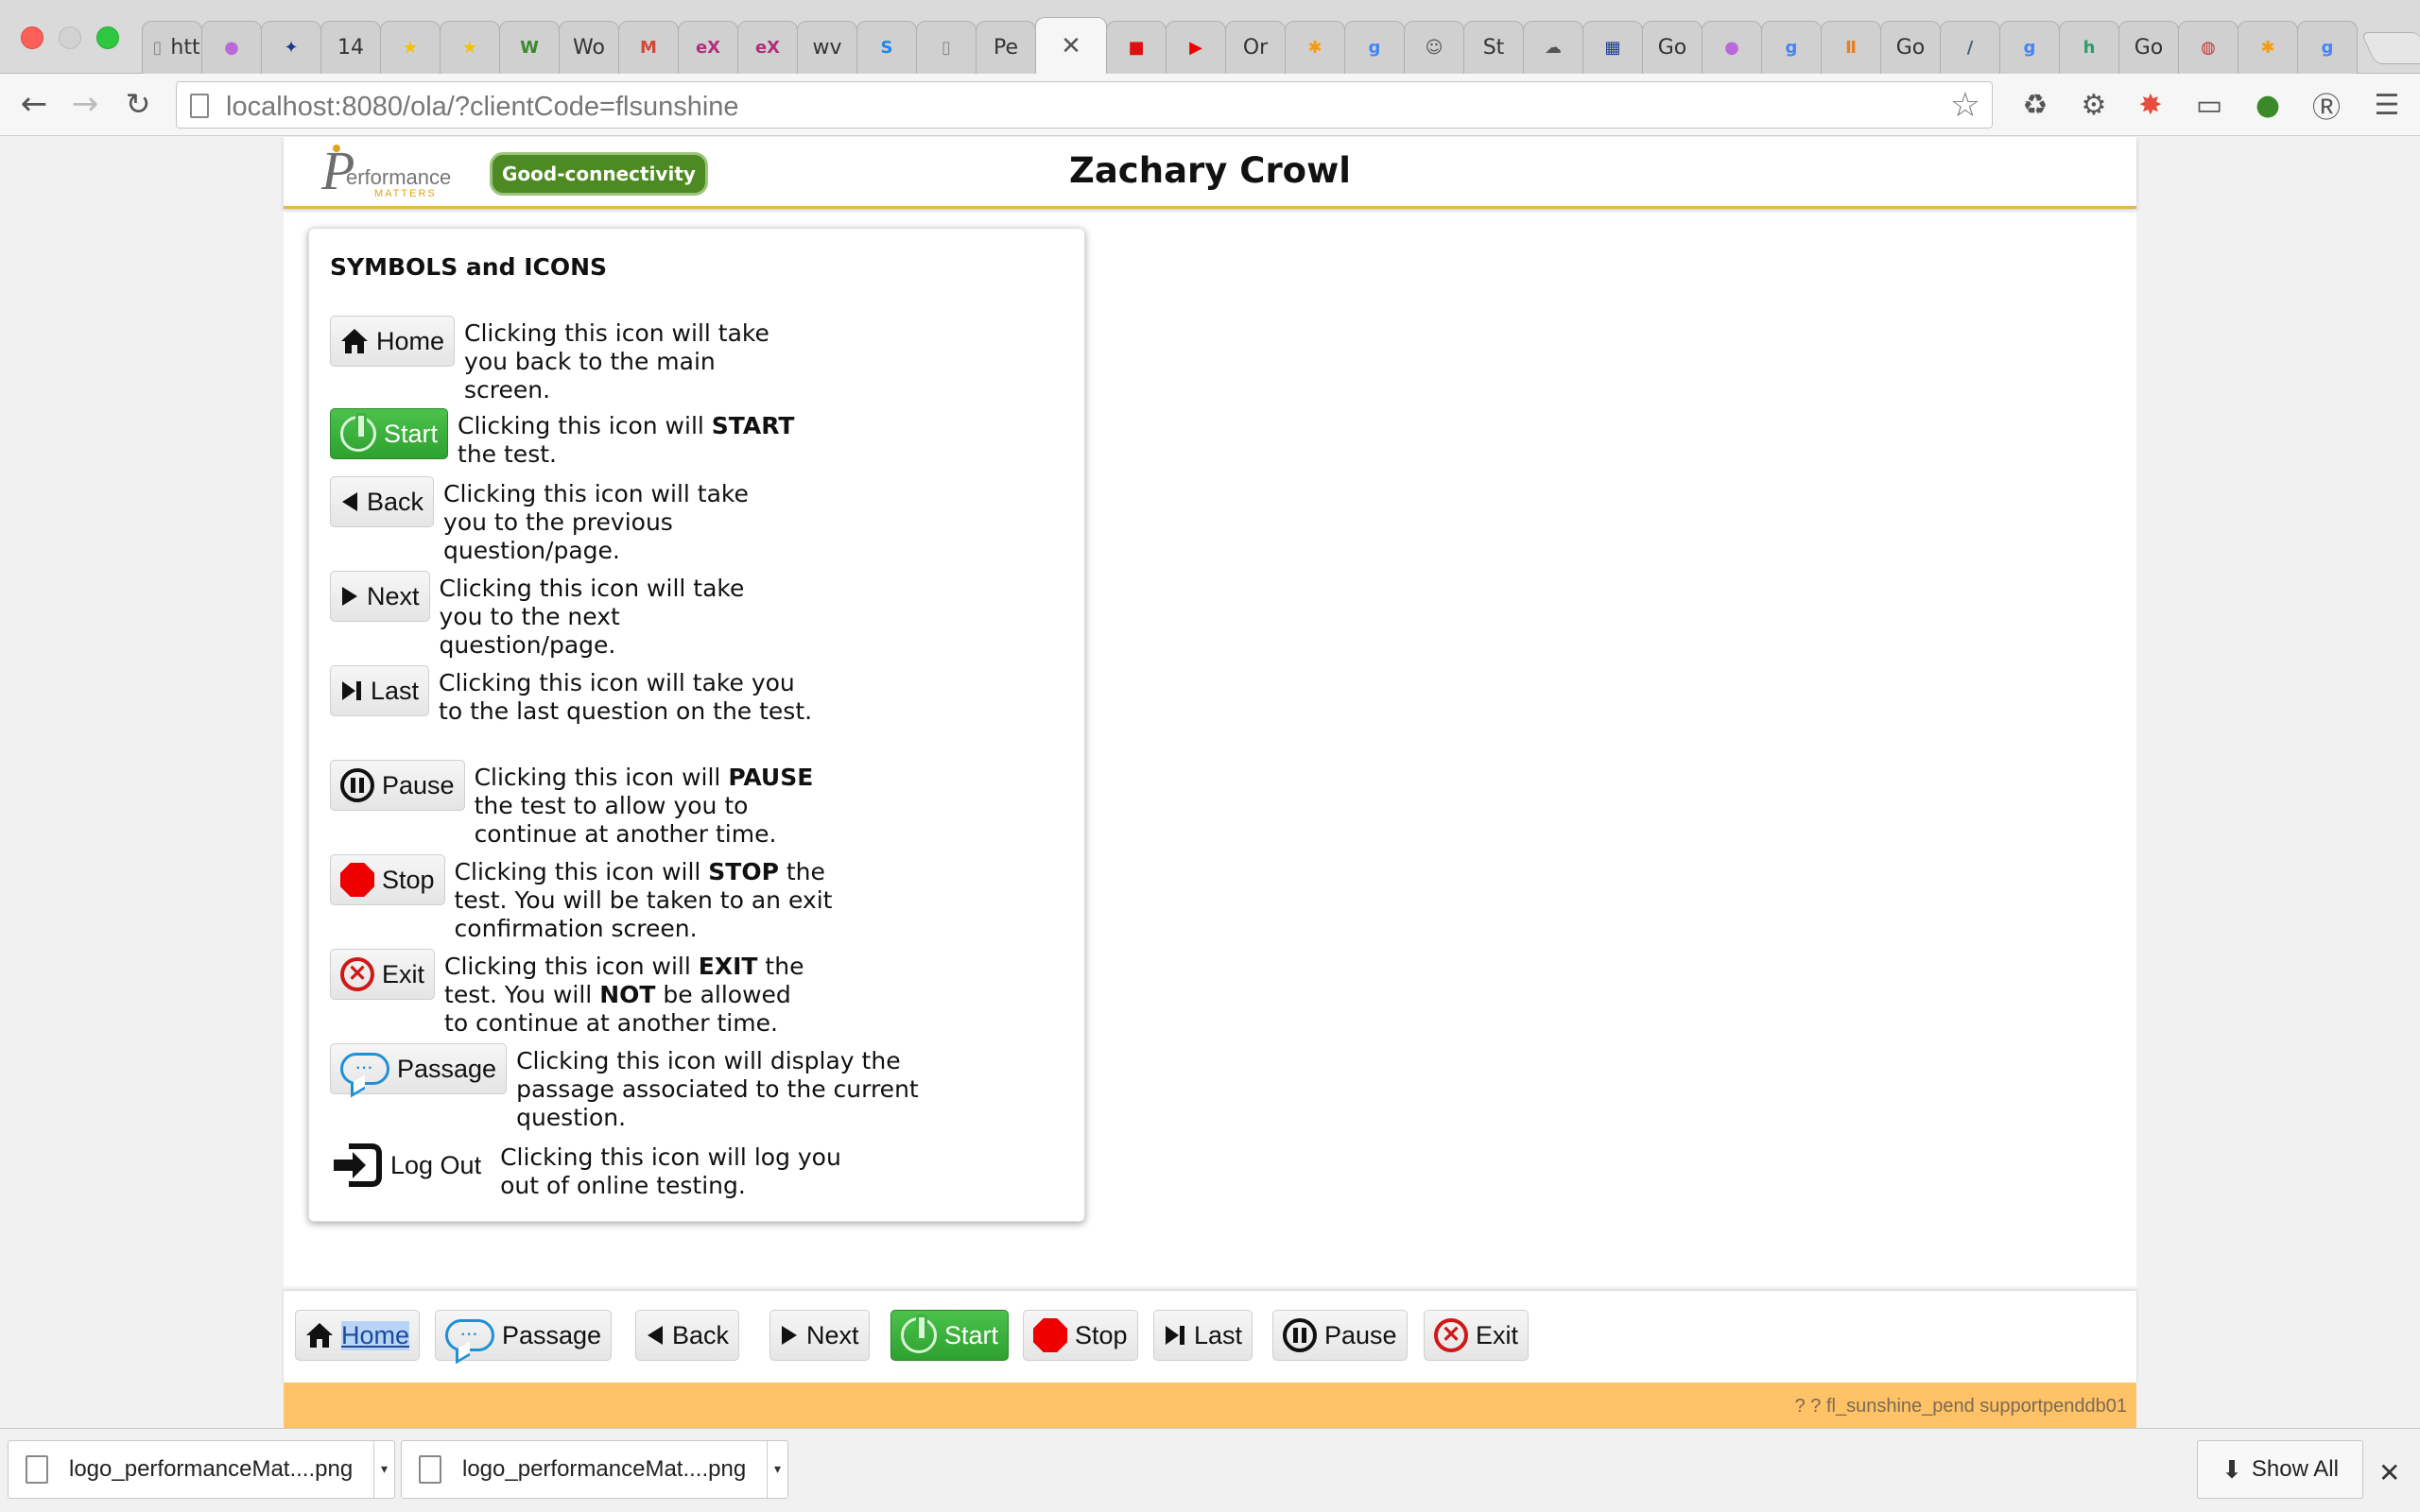  What do you see at coordinates (1175, 1335) in the screenshot?
I see `last-icon` at bounding box center [1175, 1335].